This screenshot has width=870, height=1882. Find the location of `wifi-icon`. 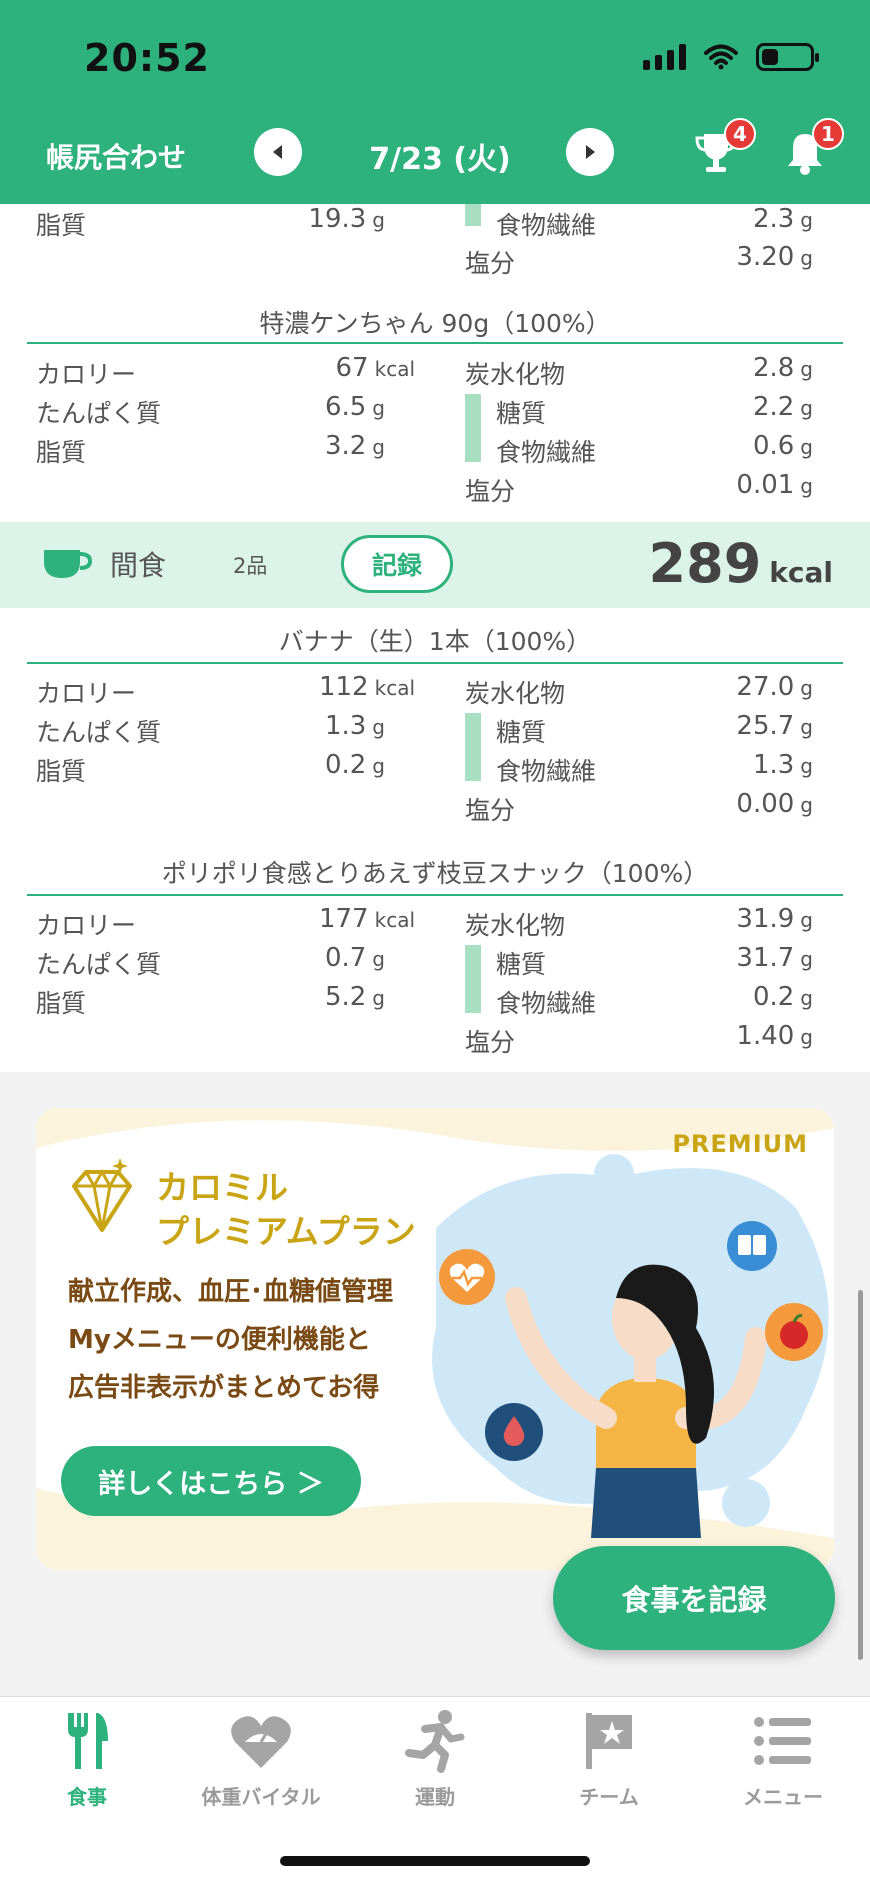

wifi-icon is located at coordinates (721, 57).